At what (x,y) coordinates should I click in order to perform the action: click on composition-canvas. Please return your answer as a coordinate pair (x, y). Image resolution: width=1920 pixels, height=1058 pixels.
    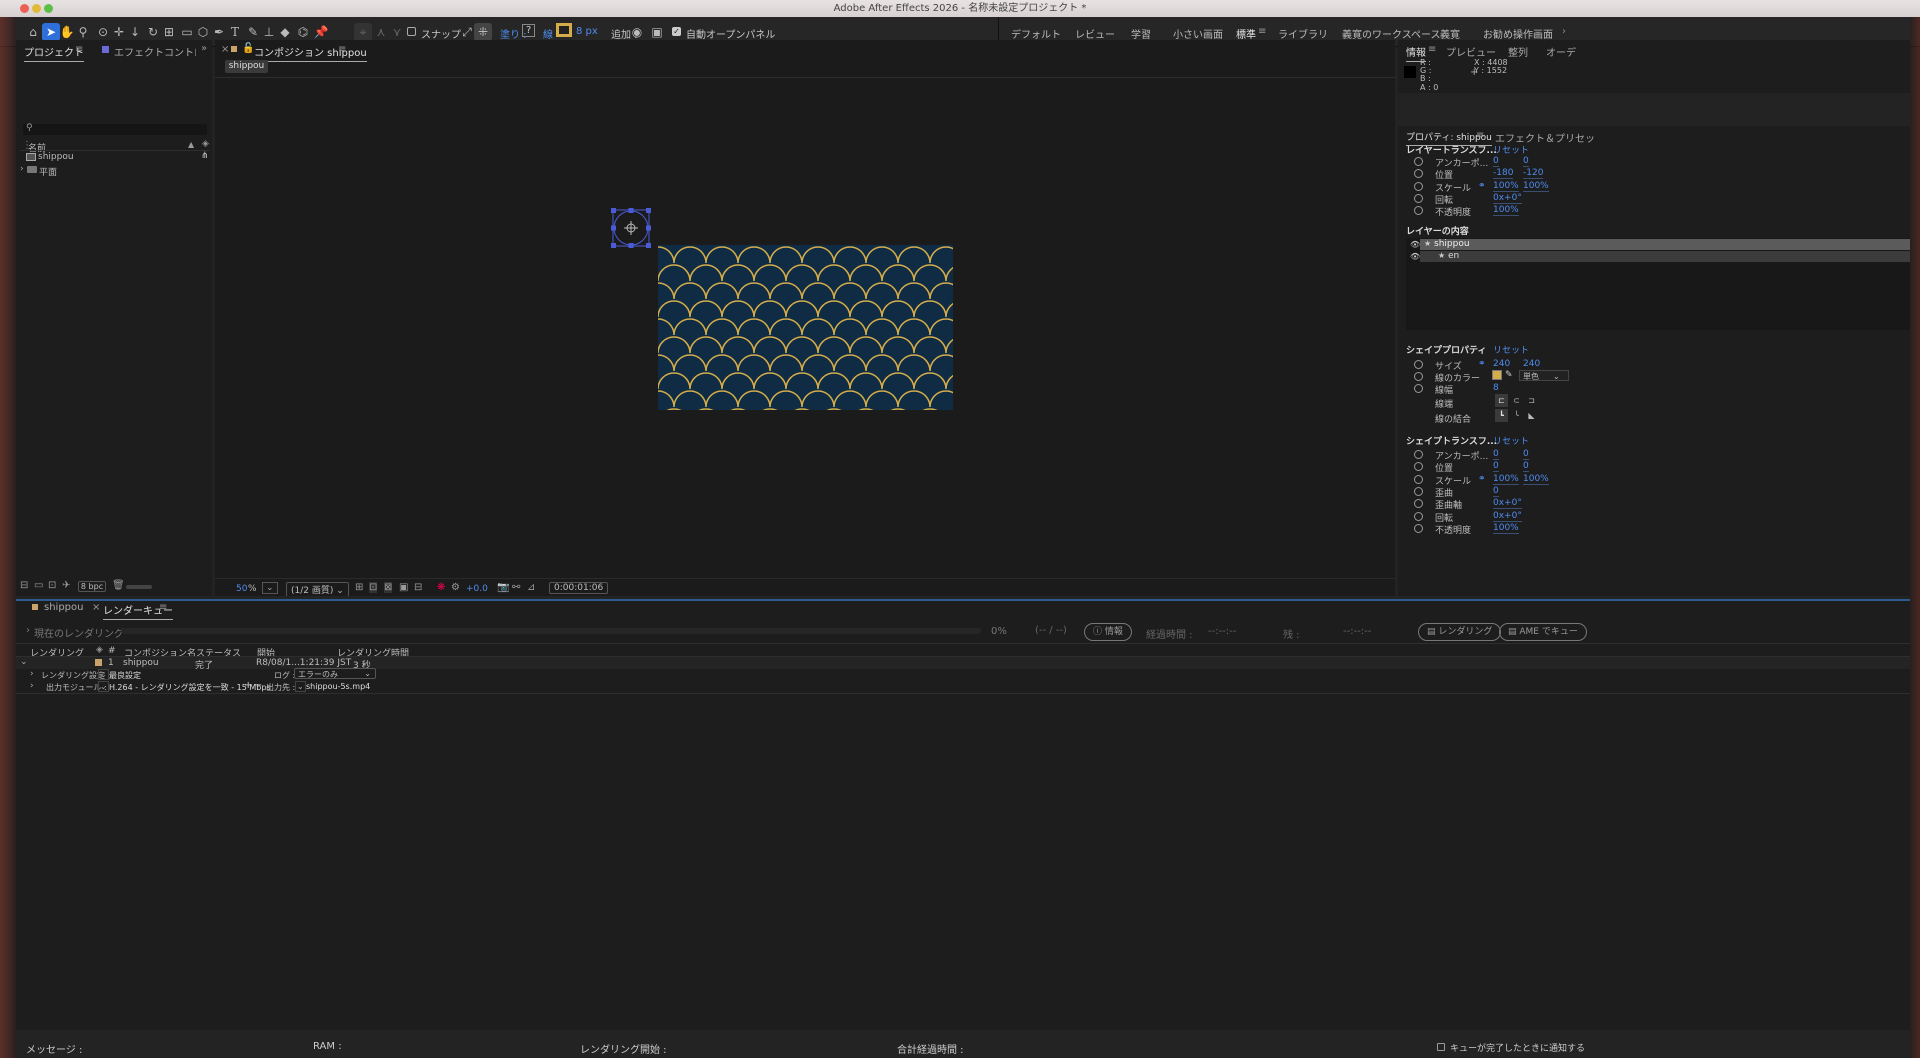
    Looking at the image, I should click on (805, 327).